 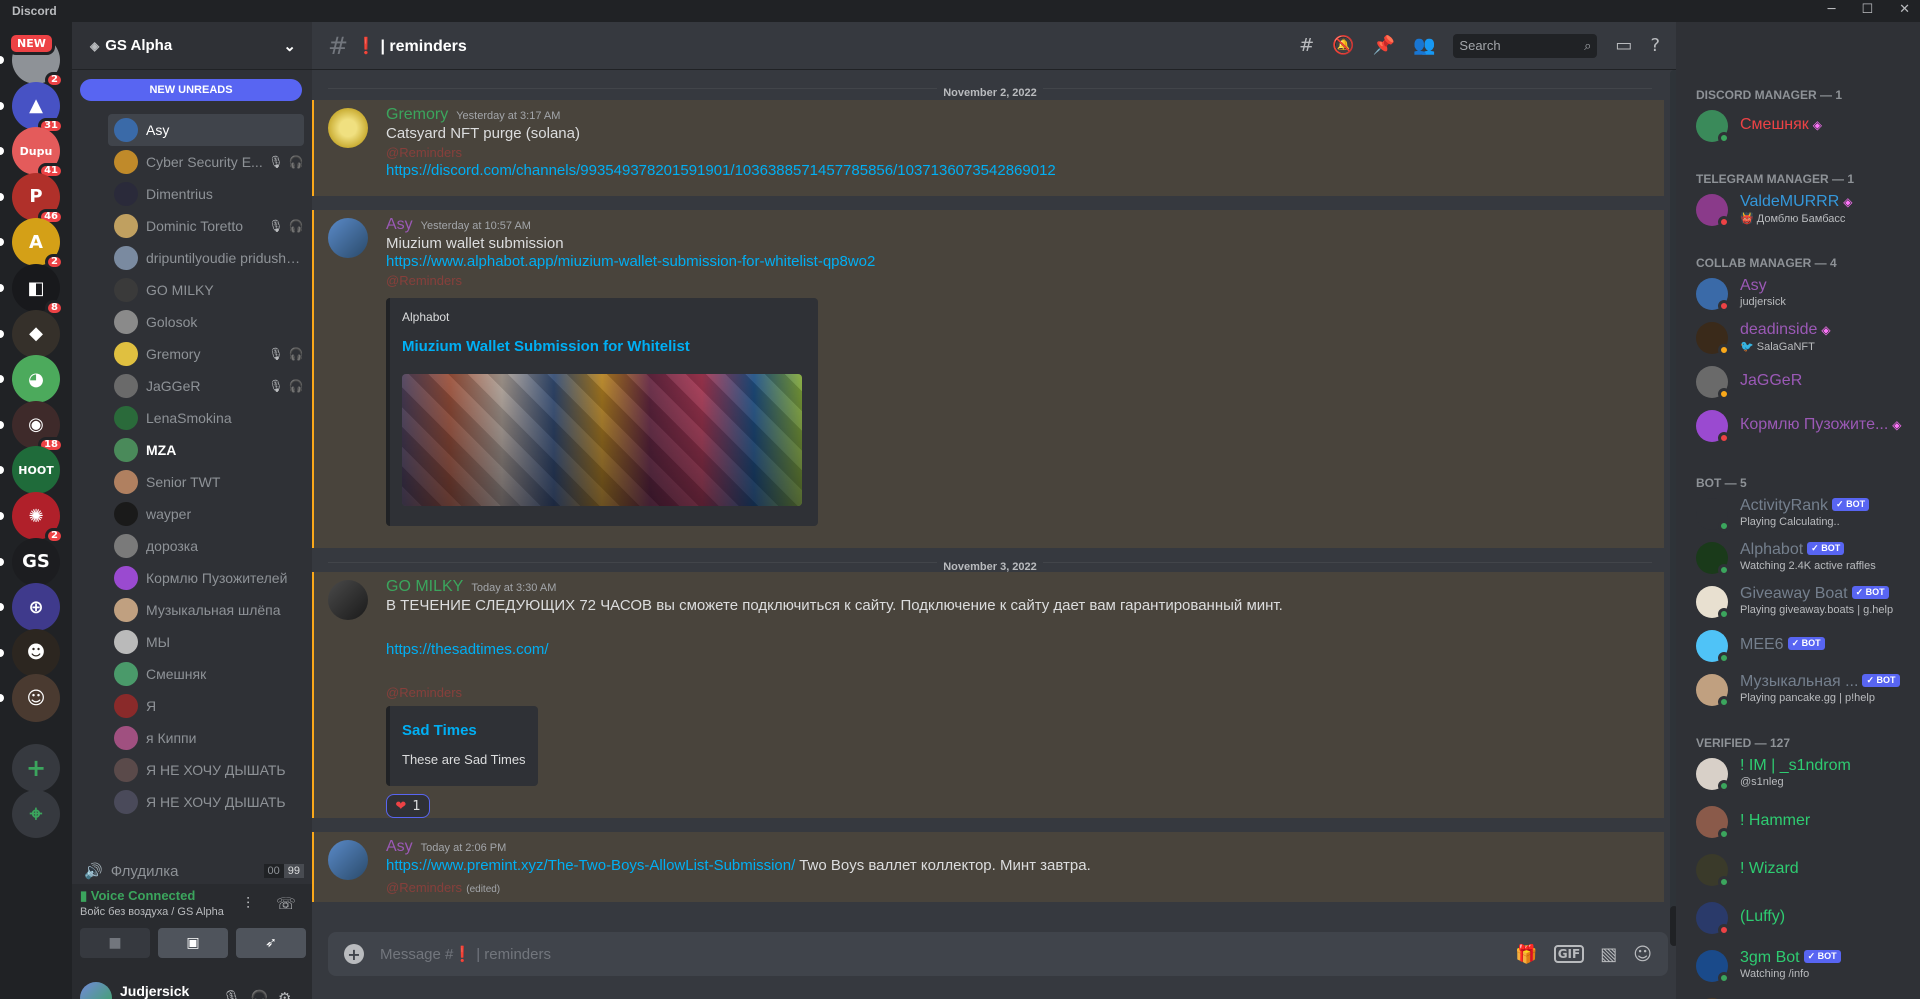 What do you see at coordinates (36, 768) in the screenshot?
I see `add-server-button: +` at bounding box center [36, 768].